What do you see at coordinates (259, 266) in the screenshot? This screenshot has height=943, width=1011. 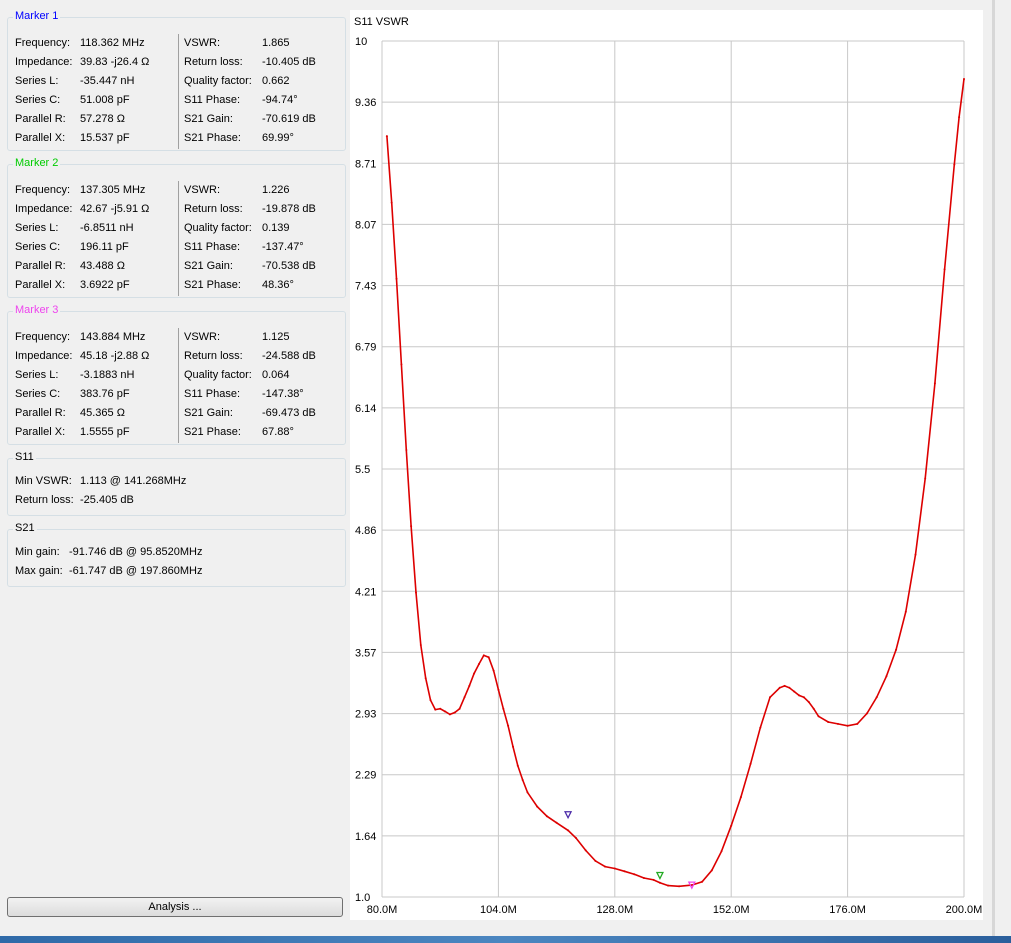 I see `marker-field-row: S21 Gain: -70.538 dB` at bounding box center [259, 266].